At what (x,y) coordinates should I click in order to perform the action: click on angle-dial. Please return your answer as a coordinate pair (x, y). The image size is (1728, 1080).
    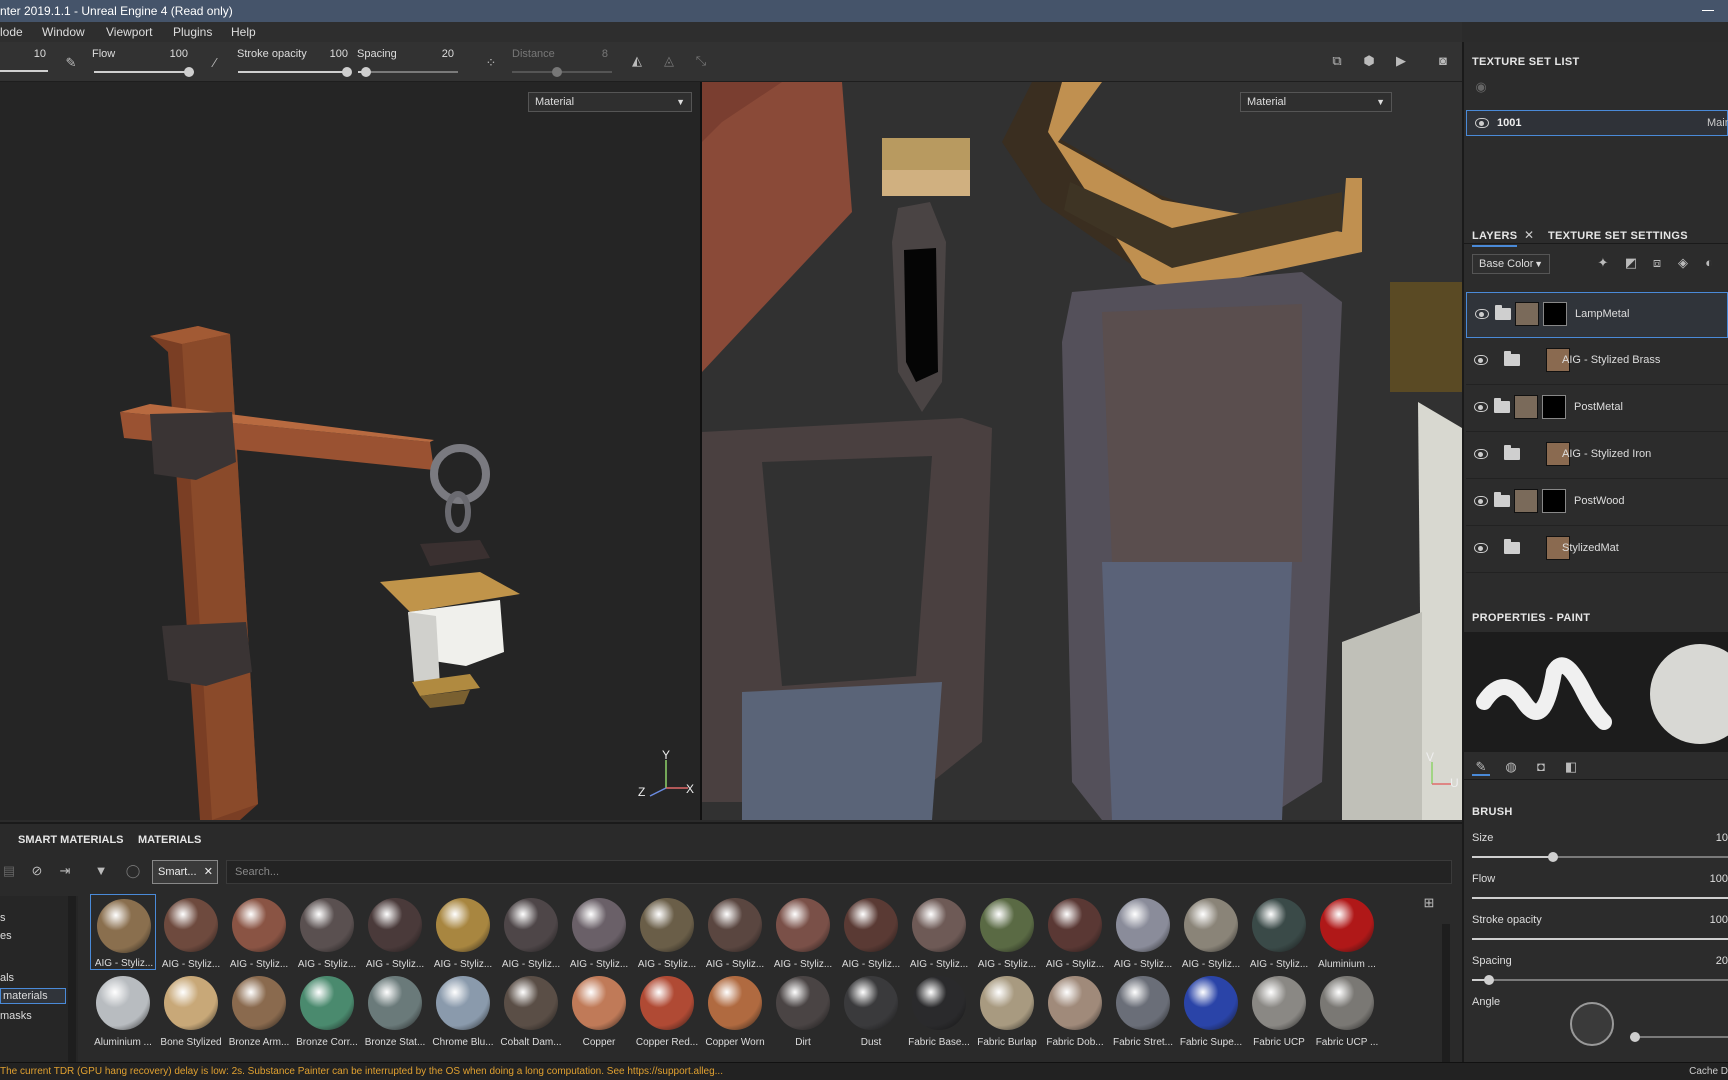
    Looking at the image, I should click on (1592, 1024).